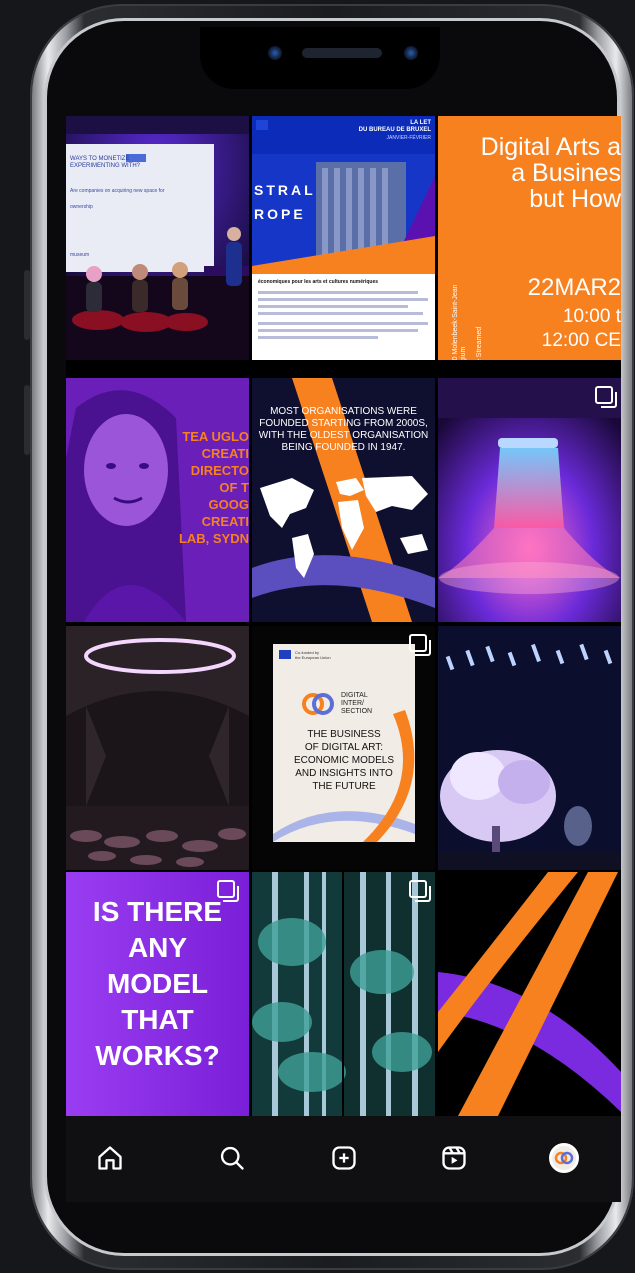  What do you see at coordinates (420, 123) in the screenshot?
I see `newsletter-header-1: LA LET` at bounding box center [420, 123].